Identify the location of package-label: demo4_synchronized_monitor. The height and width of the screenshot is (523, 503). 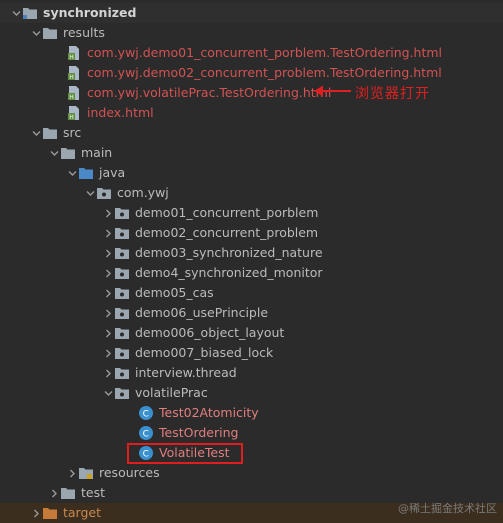
(229, 272).